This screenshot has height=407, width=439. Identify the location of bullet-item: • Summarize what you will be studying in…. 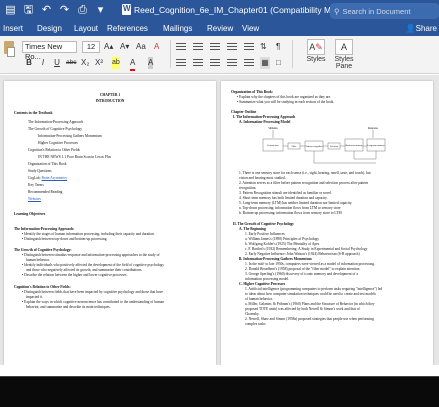
(286, 102).